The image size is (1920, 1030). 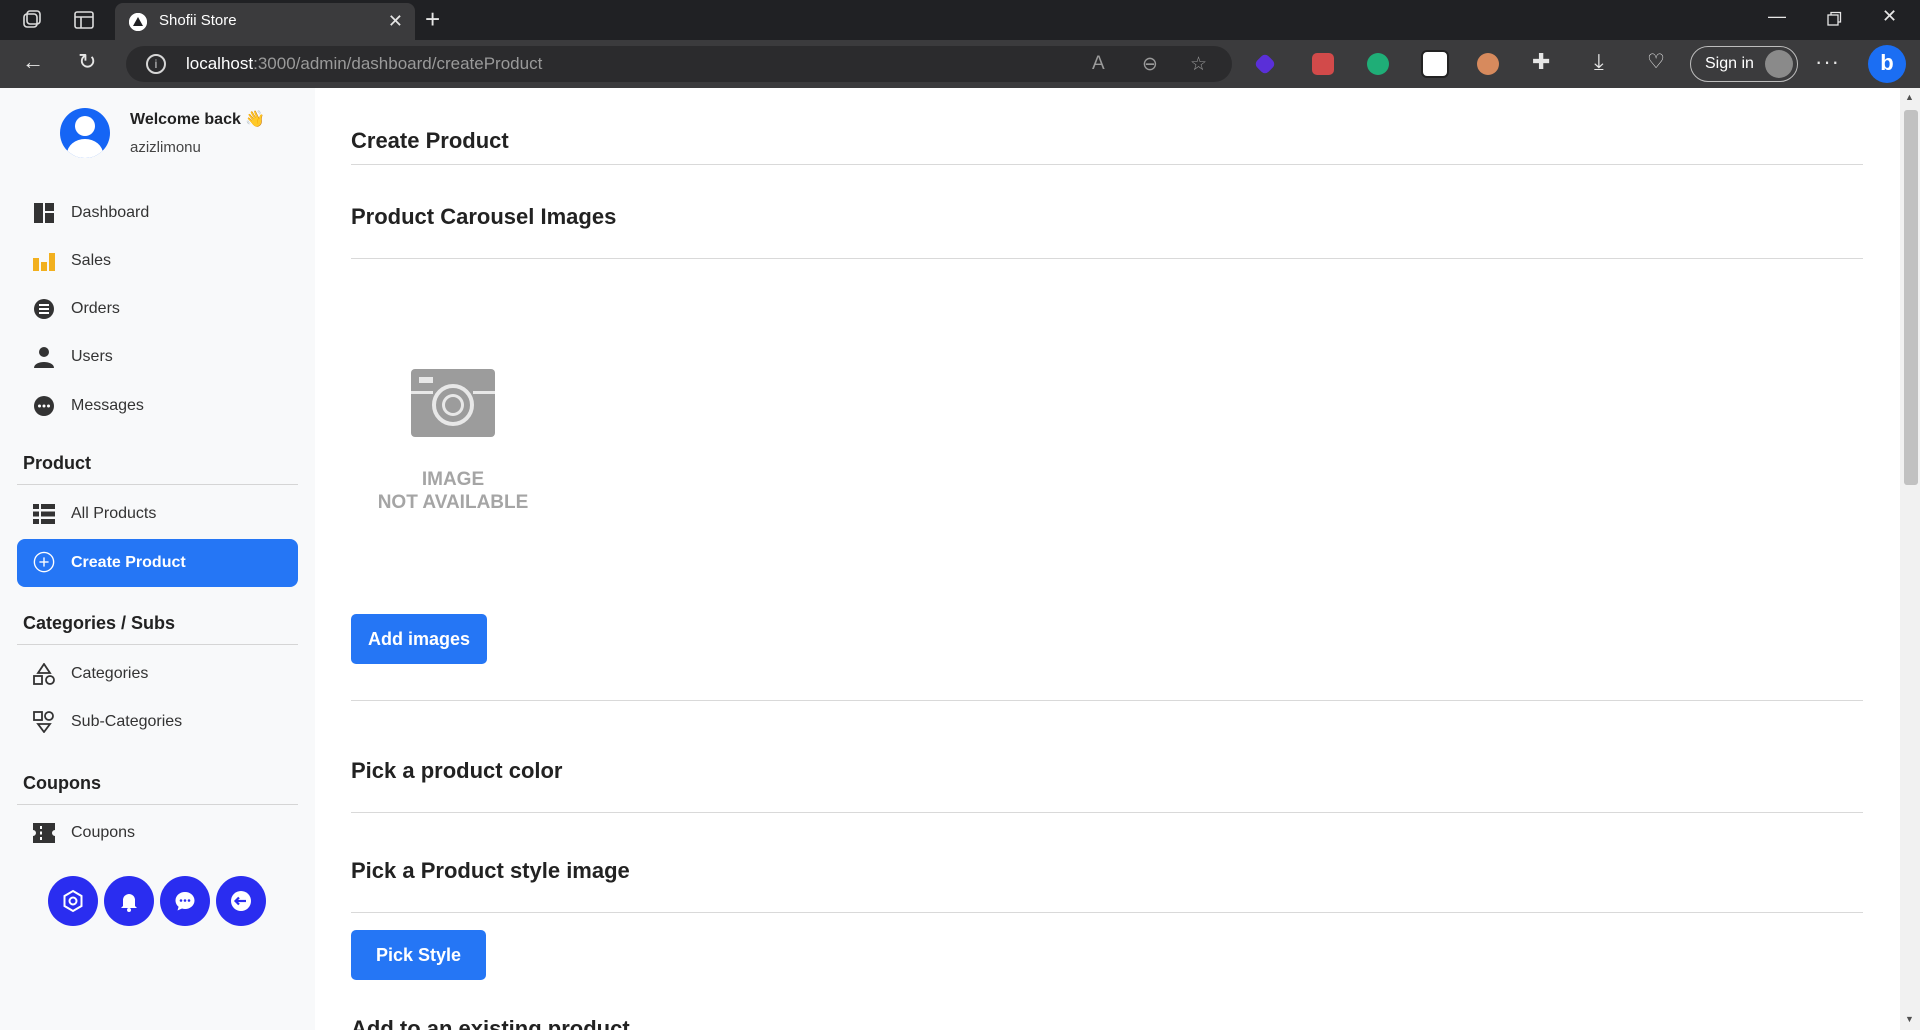 What do you see at coordinates (1777, 16) in the screenshot?
I see `minimize-icon: —` at bounding box center [1777, 16].